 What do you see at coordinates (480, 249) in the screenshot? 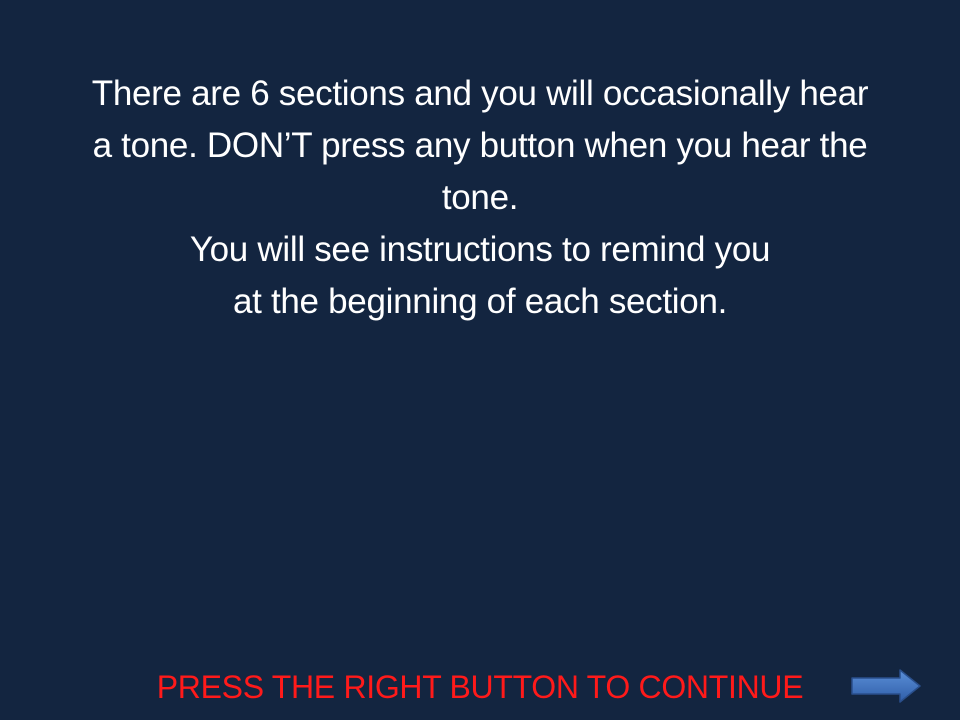
I see `instruction-line-4: You will see instructions to remind you` at bounding box center [480, 249].